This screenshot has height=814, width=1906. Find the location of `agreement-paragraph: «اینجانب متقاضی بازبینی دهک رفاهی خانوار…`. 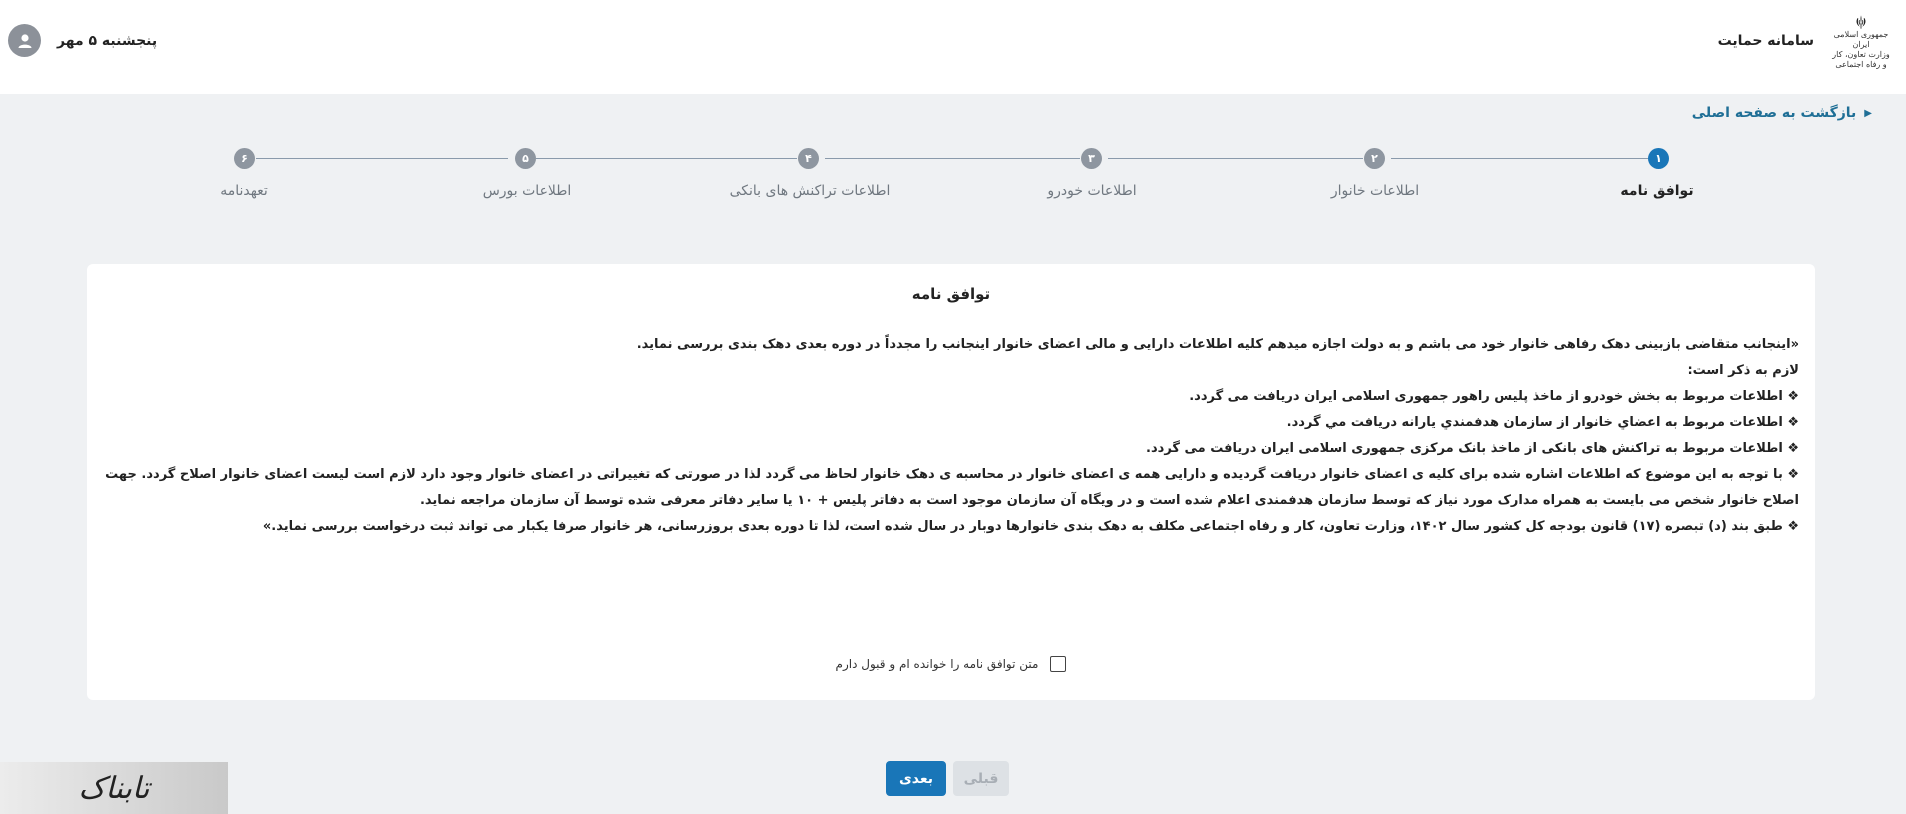

agreement-paragraph: «اینجانب متقاضی بازبینی دهک رفاهی خانوار… is located at coordinates (1217, 344).